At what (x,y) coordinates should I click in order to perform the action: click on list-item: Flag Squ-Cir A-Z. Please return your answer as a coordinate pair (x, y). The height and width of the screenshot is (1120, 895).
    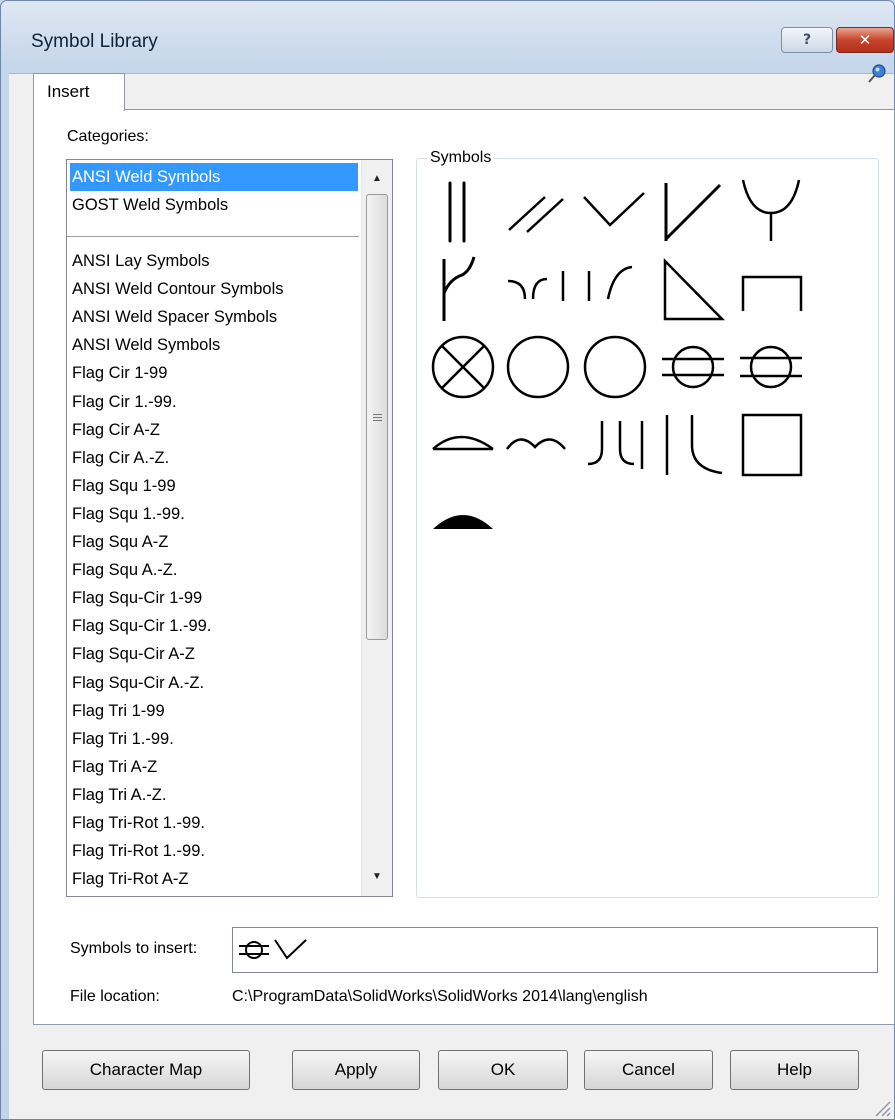
    Looking at the image, I should click on (132, 654).